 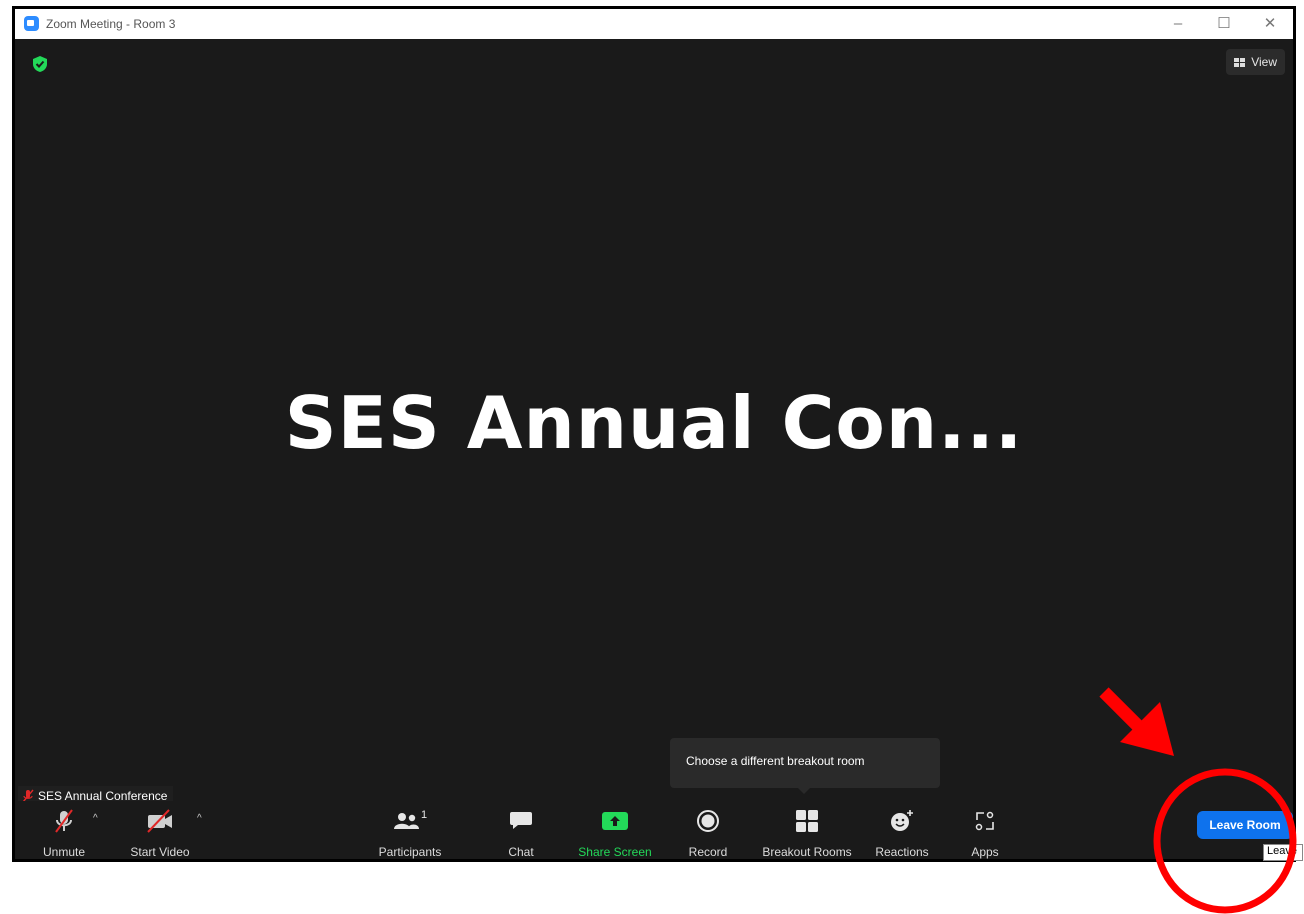 I want to click on annotation-overlay, so click(x=1198, y=800).